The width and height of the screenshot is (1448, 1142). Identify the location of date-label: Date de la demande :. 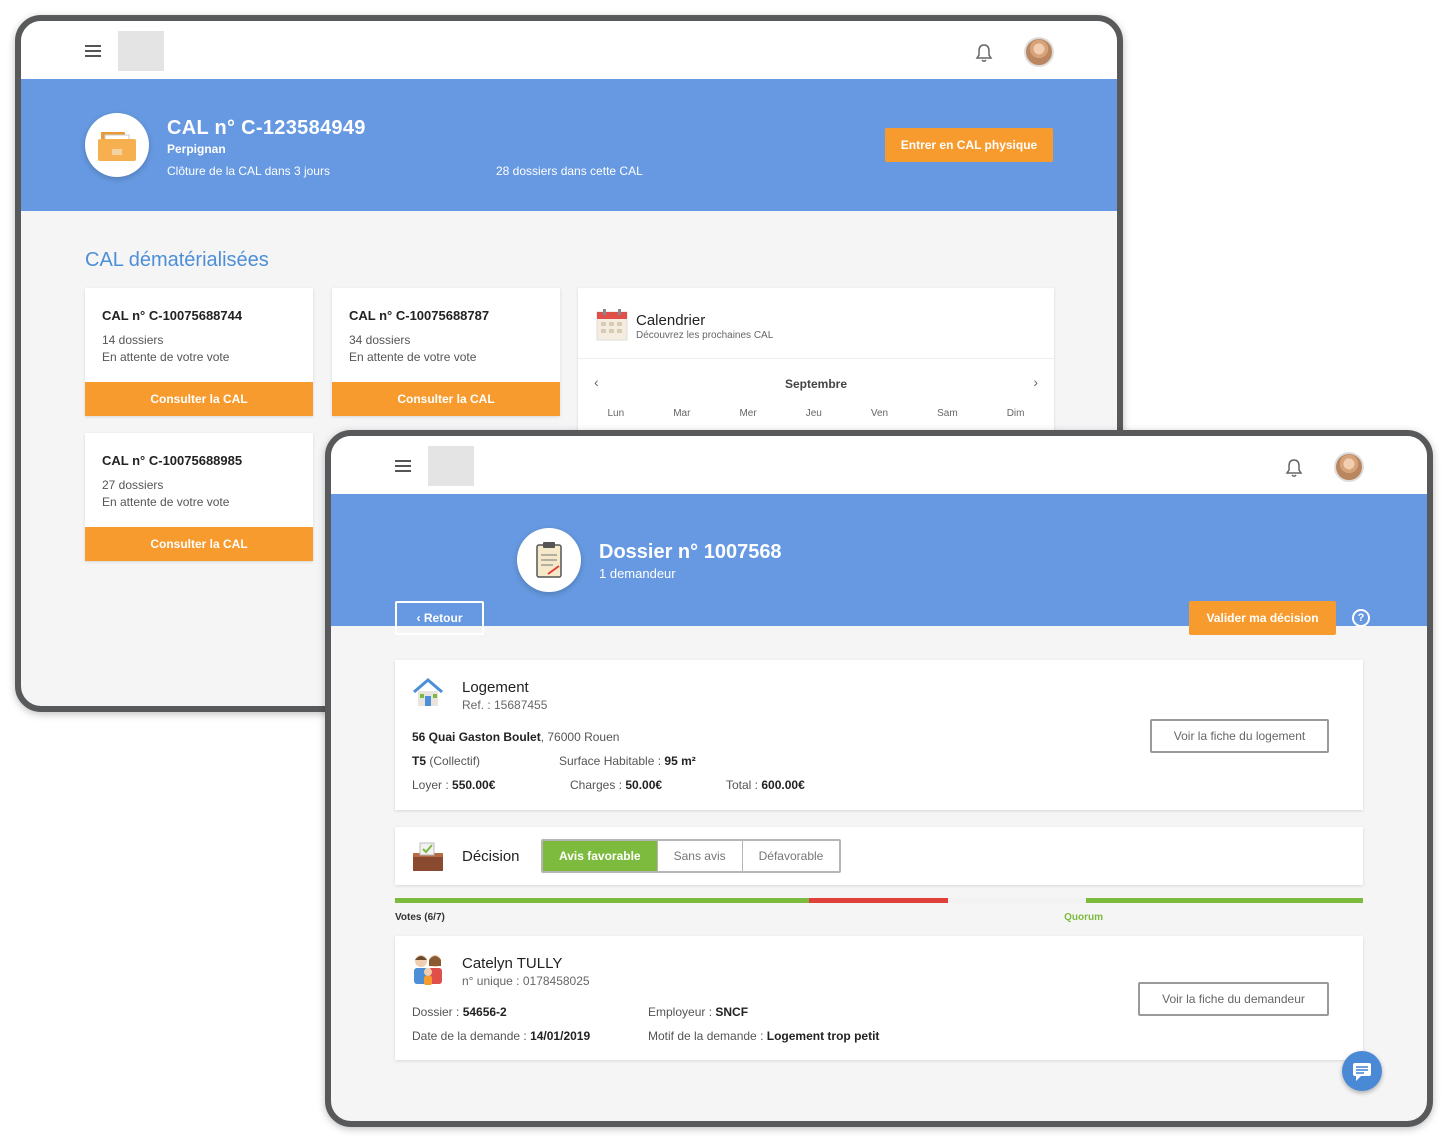
(471, 1036).